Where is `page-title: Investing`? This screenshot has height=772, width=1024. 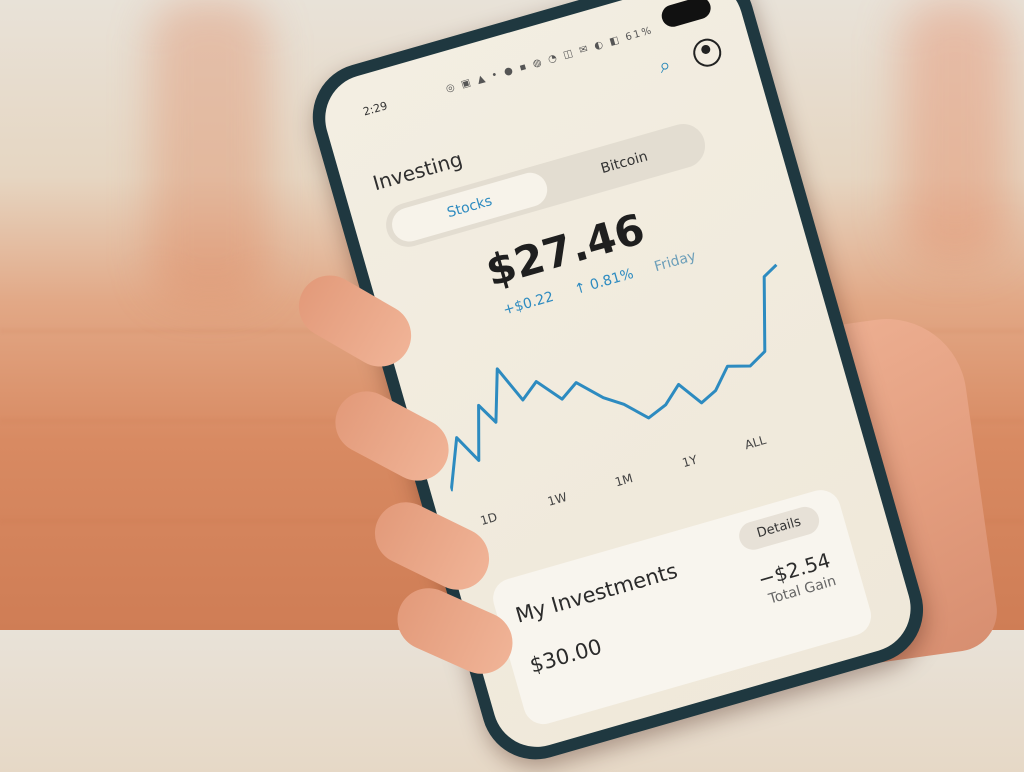 page-title: Investing is located at coordinates (418, 171).